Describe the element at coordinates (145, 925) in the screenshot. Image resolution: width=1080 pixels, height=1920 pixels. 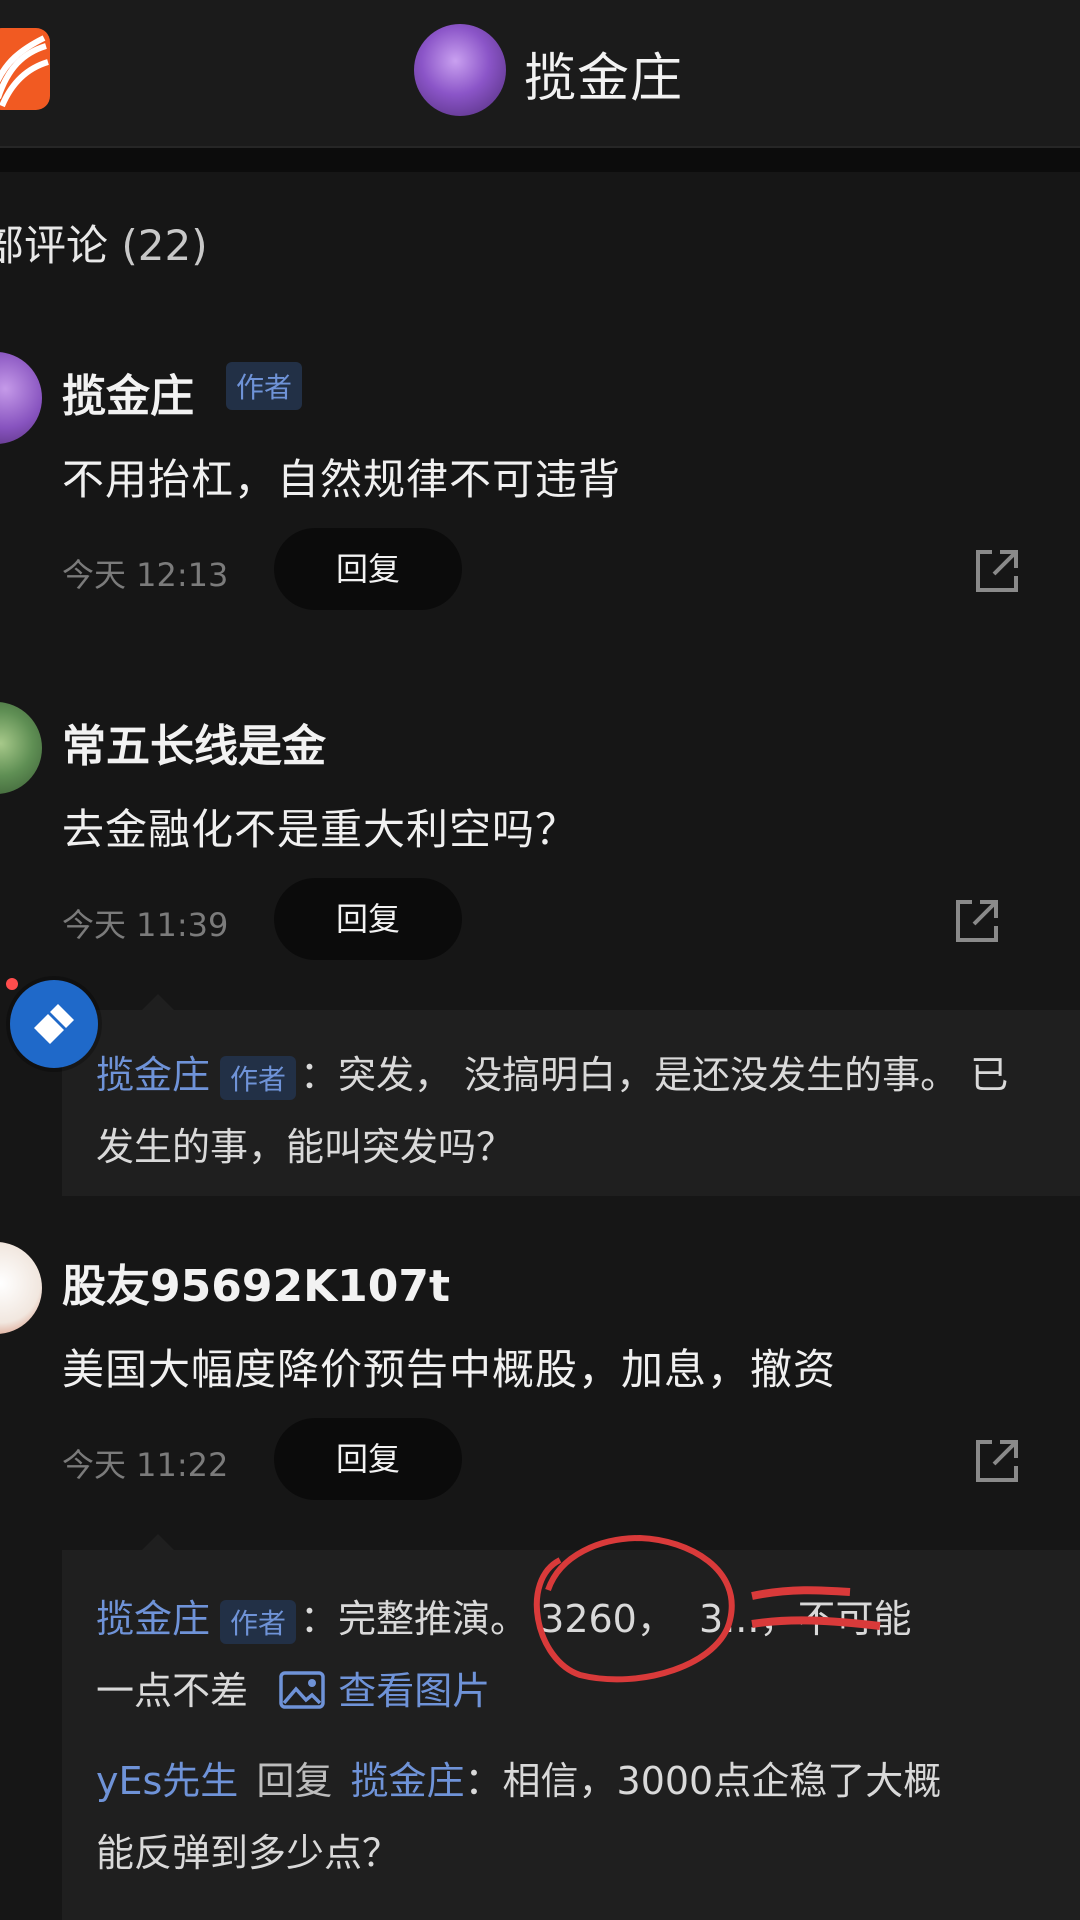
I see `comment-time: 今天 11:39` at that location.